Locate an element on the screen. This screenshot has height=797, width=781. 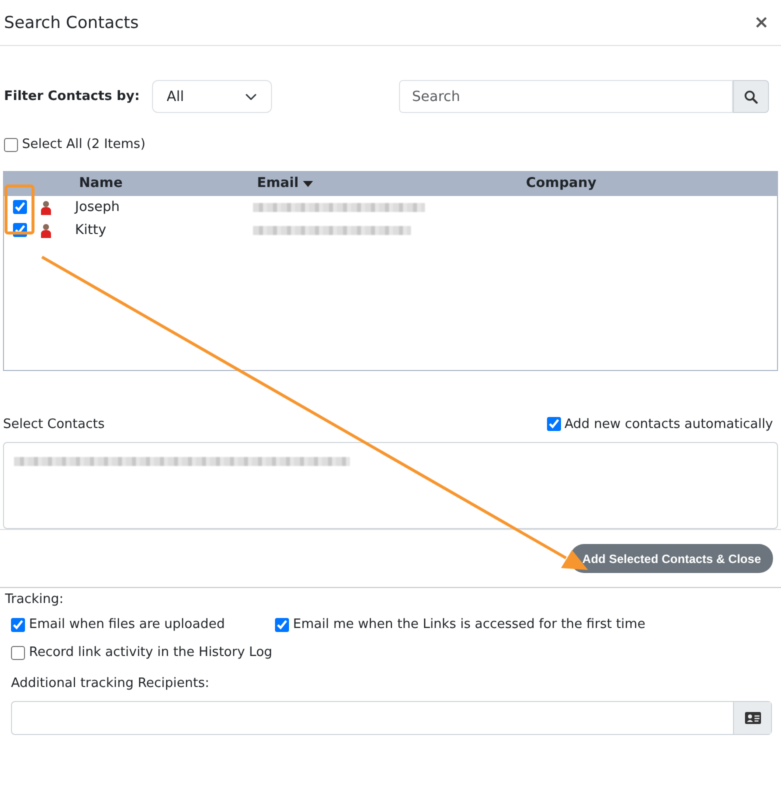
contact-name: Joseph is located at coordinates (98, 207).